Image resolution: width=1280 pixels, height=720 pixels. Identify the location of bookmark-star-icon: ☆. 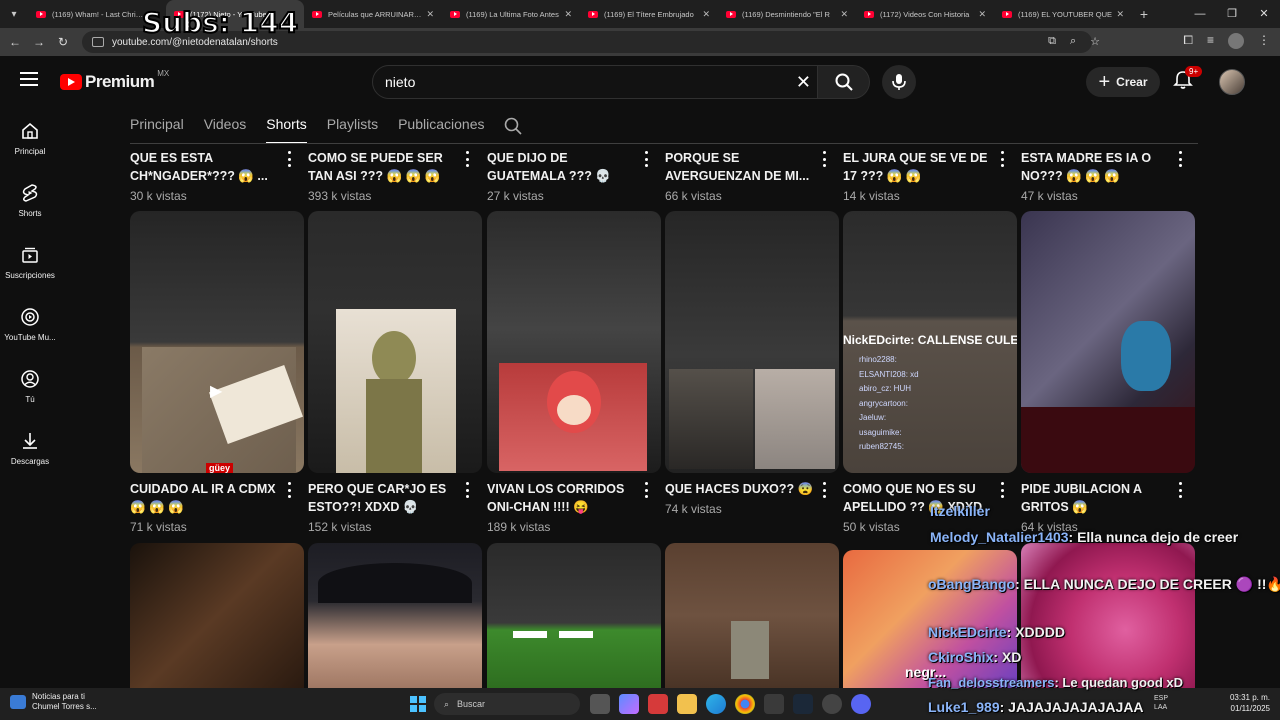
(1095, 41).